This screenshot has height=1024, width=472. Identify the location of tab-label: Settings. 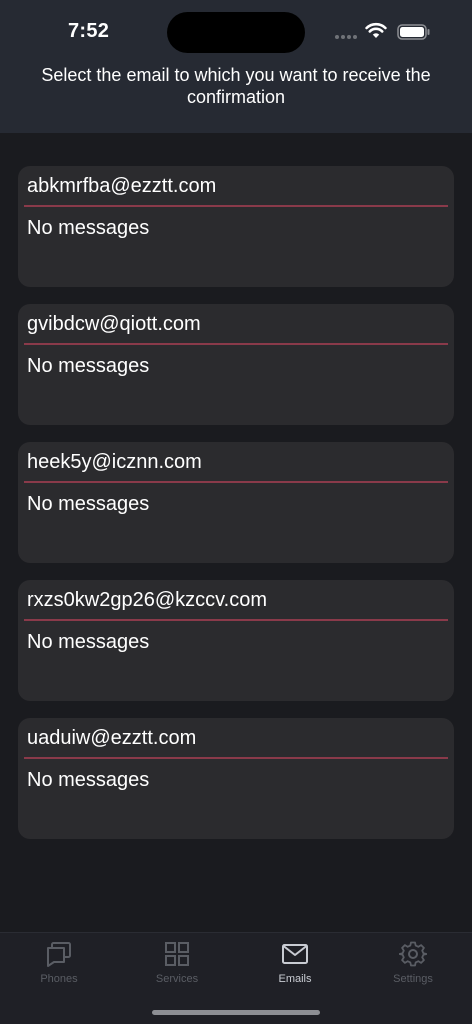
(413, 979).